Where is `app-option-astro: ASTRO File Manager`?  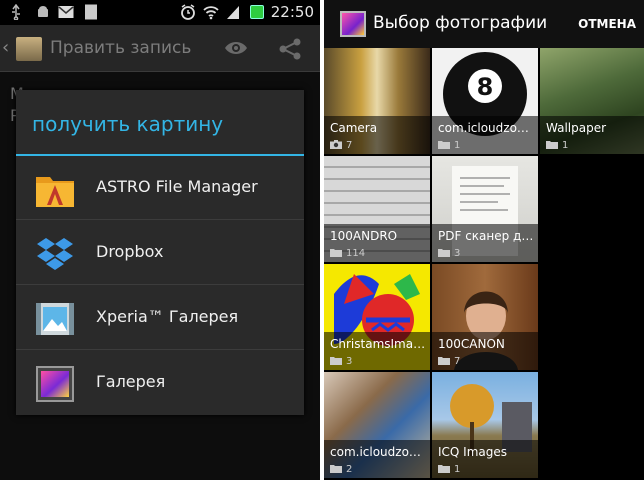
app-option-astro: ASTRO File Manager is located at coordinates (160, 188).